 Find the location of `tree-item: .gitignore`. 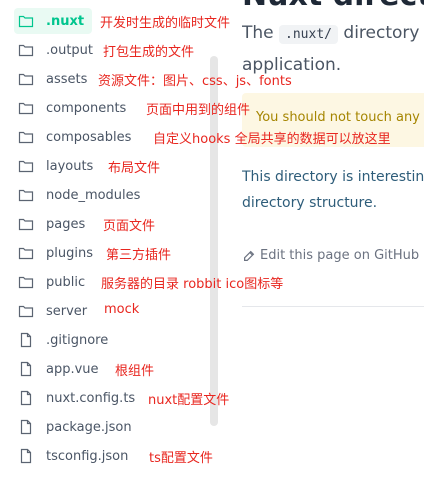

tree-item: .gitignore is located at coordinates (61, 340).